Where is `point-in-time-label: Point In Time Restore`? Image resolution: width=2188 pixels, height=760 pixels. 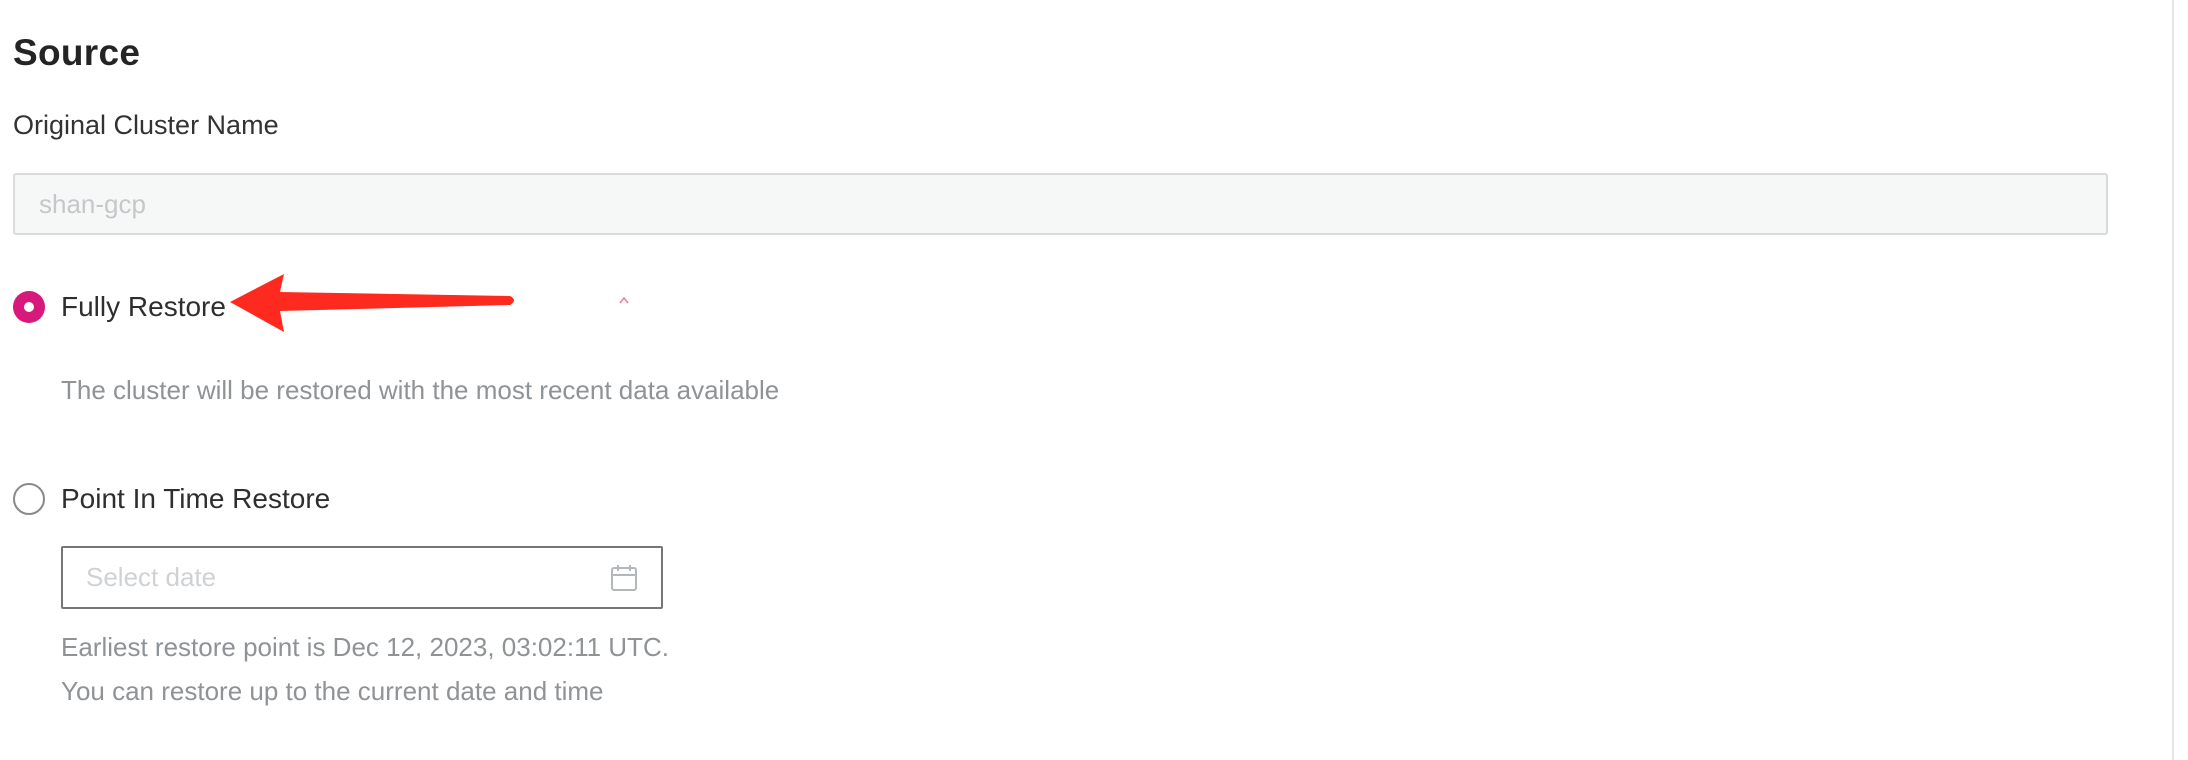
point-in-time-label: Point In Time Restore is located at coordinates (196, 498).